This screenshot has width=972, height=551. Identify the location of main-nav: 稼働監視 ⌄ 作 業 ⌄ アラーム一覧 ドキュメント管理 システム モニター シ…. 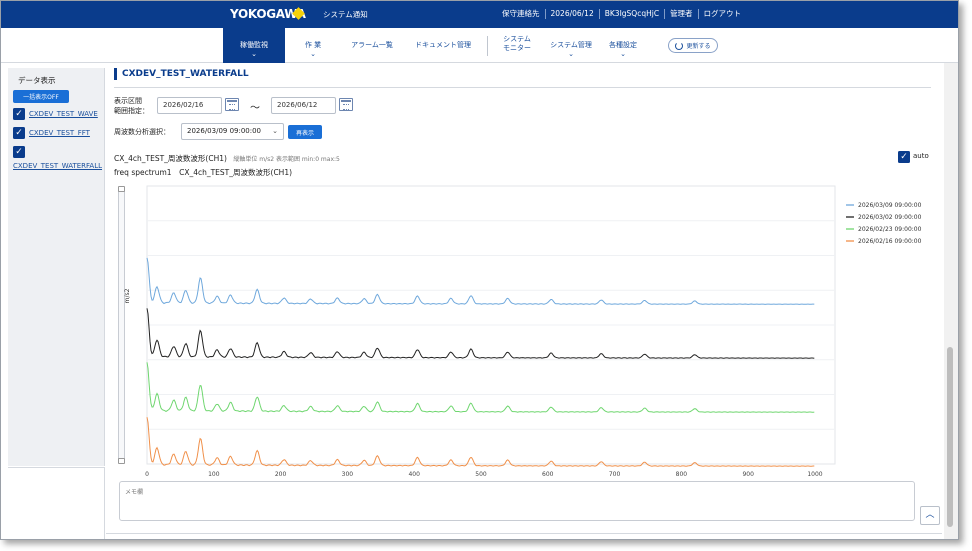
(479, 45).